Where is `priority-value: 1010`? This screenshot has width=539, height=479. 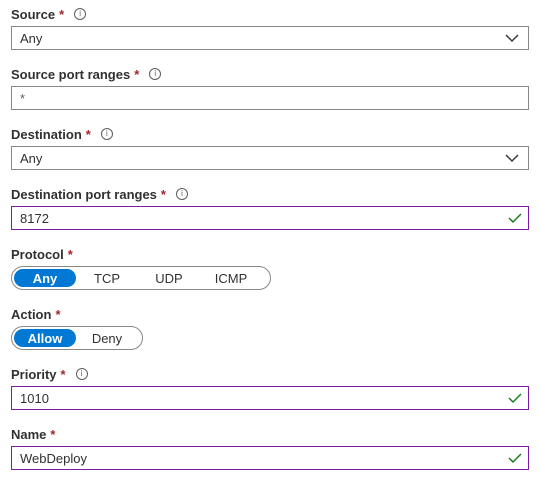
priority-value: 1010 is located at coordinates (34, 398).